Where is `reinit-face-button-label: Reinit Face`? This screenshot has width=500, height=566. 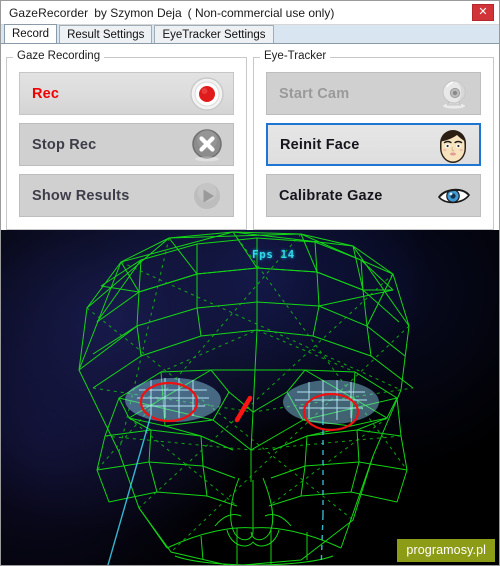
reinit-face-button-label: Reinit Face is located at coordinates (320, 144).